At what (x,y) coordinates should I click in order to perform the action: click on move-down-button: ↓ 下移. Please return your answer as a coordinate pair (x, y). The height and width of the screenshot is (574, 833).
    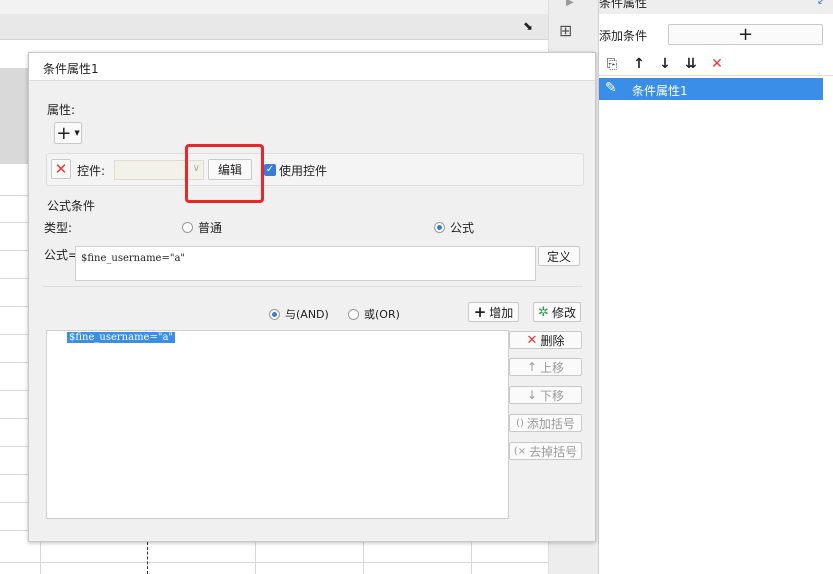
    Looking at the image, I should click on (545, 395).